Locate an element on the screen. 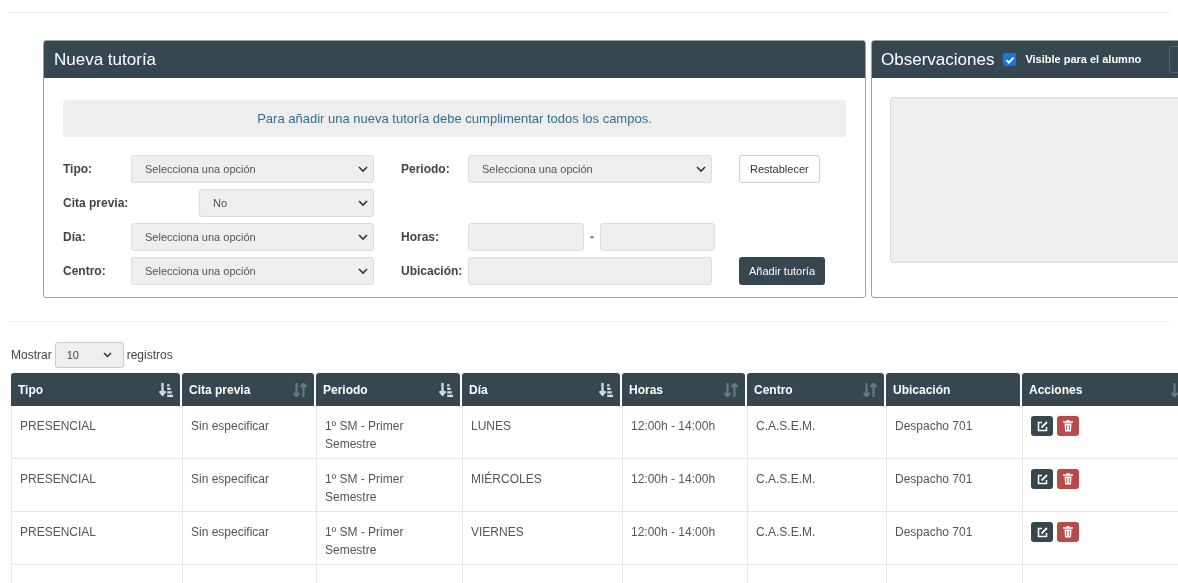  checkbox is located at coordinates (1010, 59).